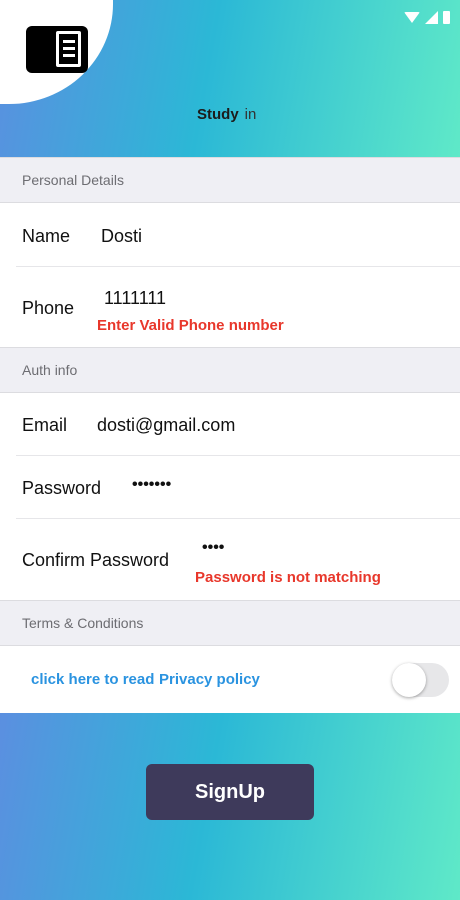 This screenshot has height=900, width=460. I want to click on terms-toggle, so click(420, 680).